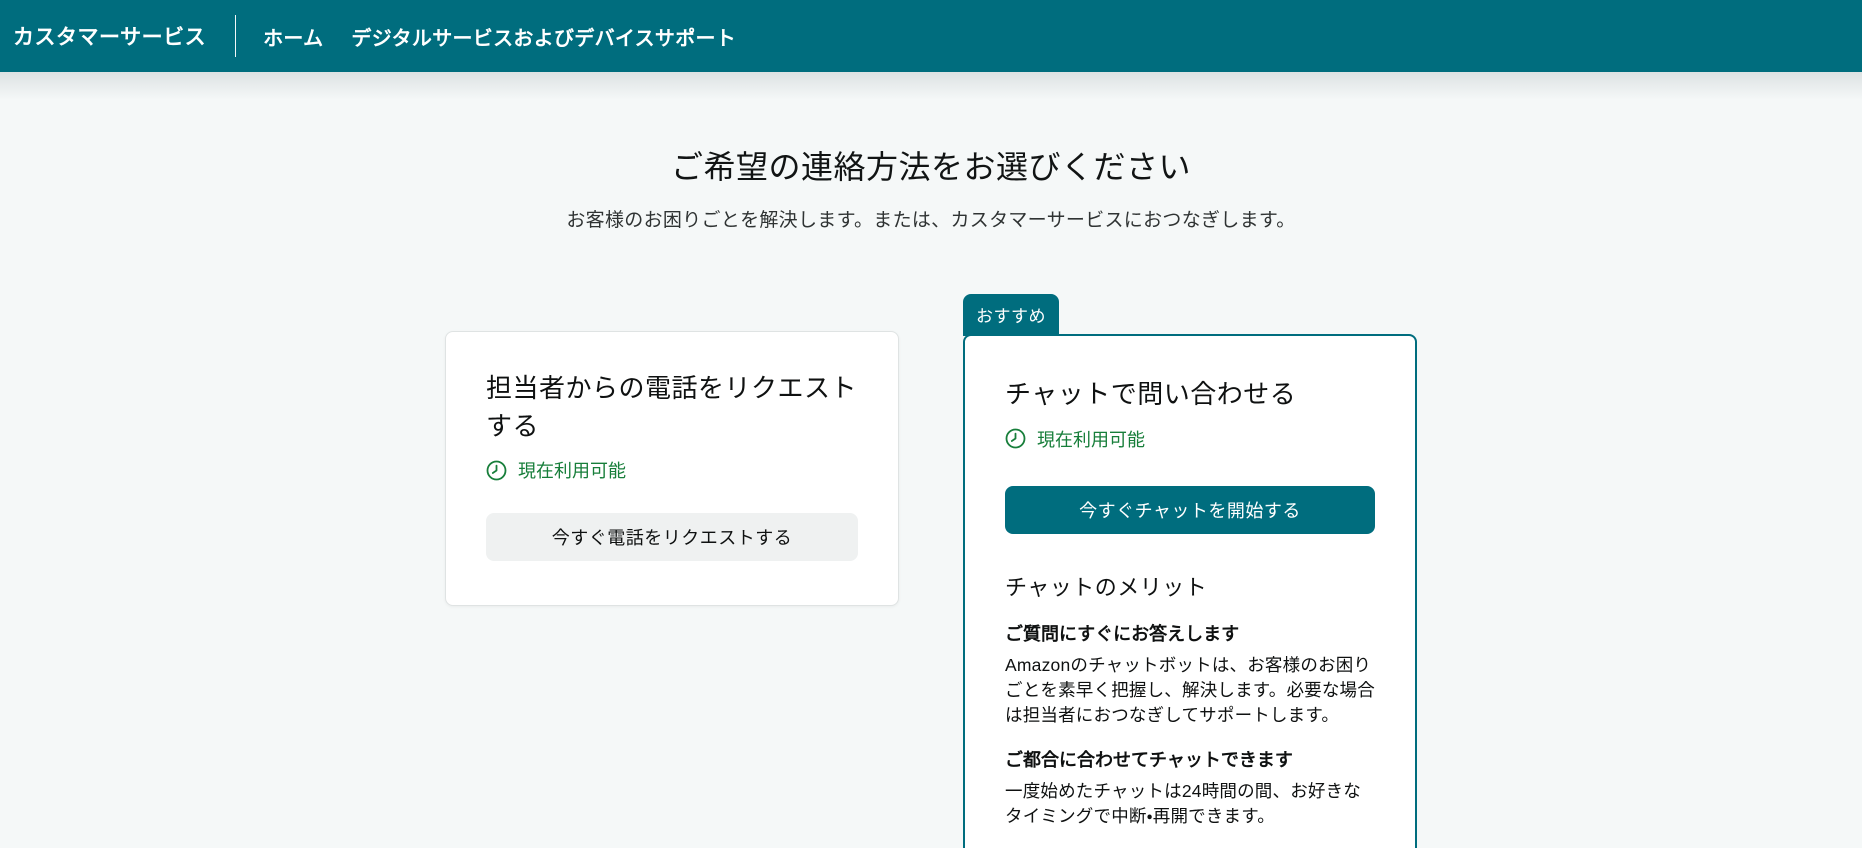  Describe the element at coordinates (293, 36) in the screenshot. I see `nav-item-home: ホーム` at that location.